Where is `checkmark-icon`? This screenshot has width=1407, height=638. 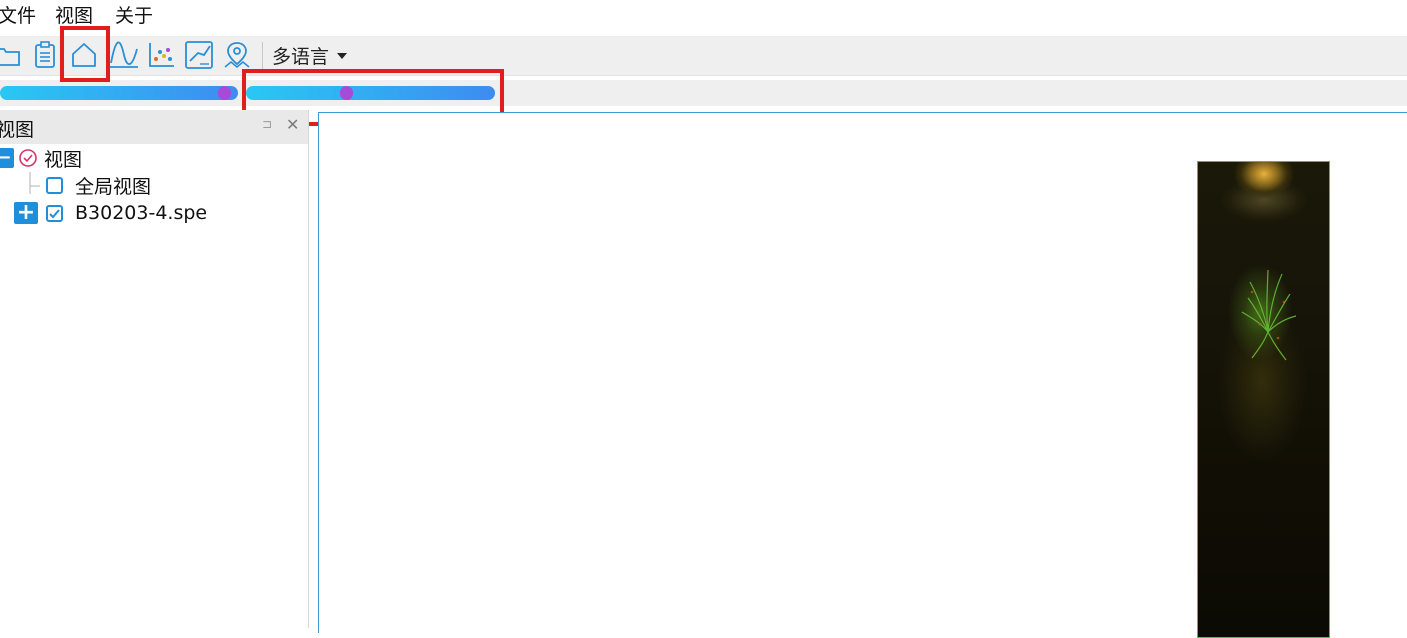
checkmark-icon is located at coordinates (54, 213).